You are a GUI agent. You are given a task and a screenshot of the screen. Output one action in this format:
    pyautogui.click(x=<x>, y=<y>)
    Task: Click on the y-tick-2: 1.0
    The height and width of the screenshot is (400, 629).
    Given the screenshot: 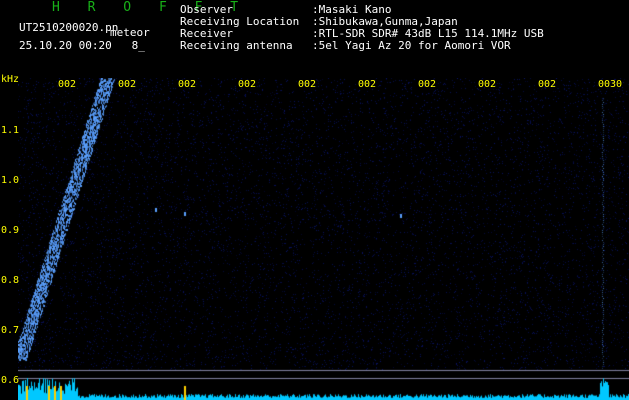 What is the action you would take?
    pyautogui.click(x=10, y=180)
    